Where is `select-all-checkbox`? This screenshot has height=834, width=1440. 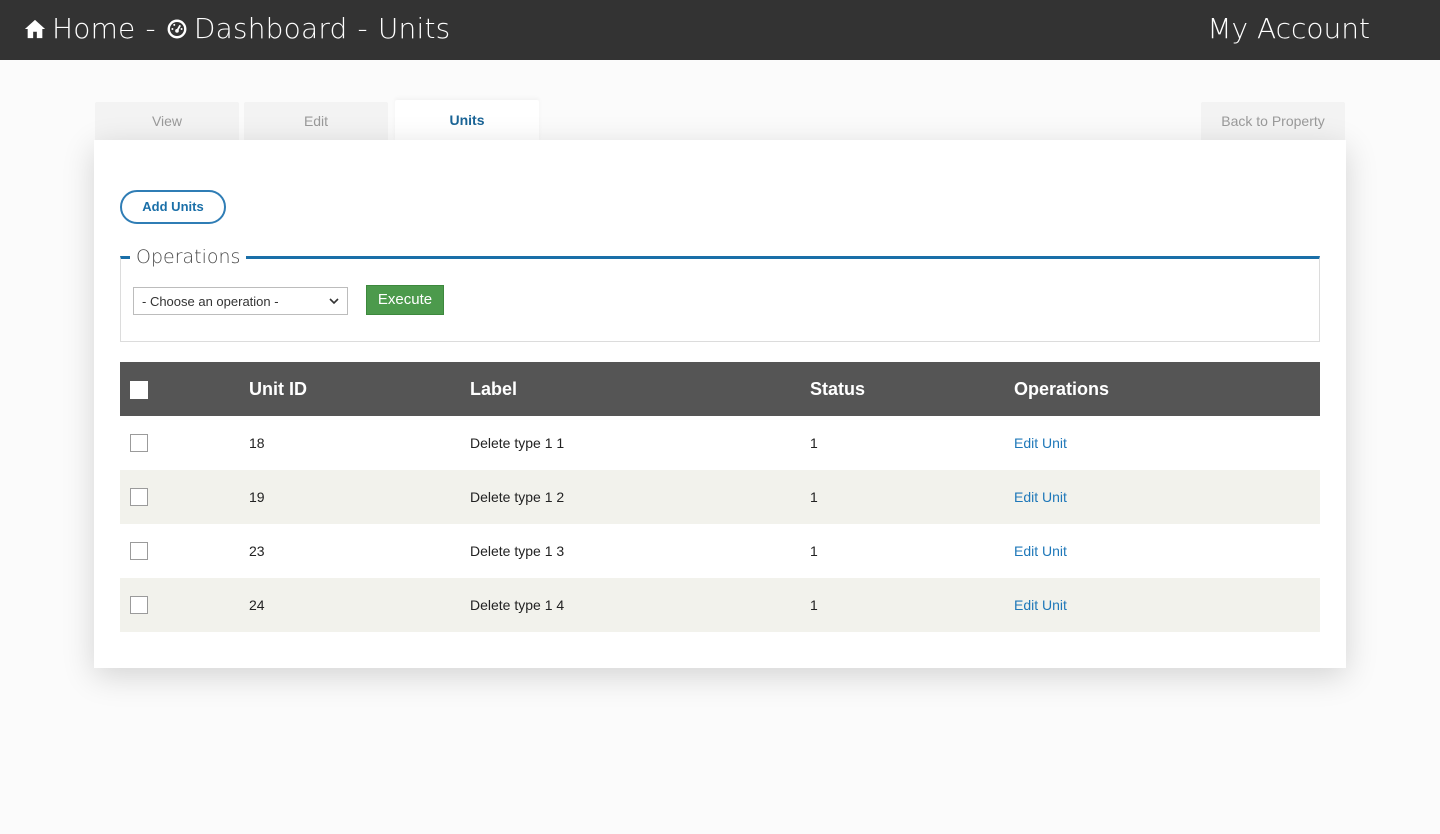
select-all-checkbox is located at coordinates (139, 389).